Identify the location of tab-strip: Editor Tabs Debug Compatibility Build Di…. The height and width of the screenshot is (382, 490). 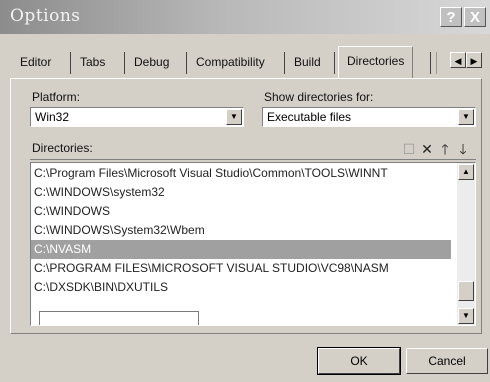
(247, 62).